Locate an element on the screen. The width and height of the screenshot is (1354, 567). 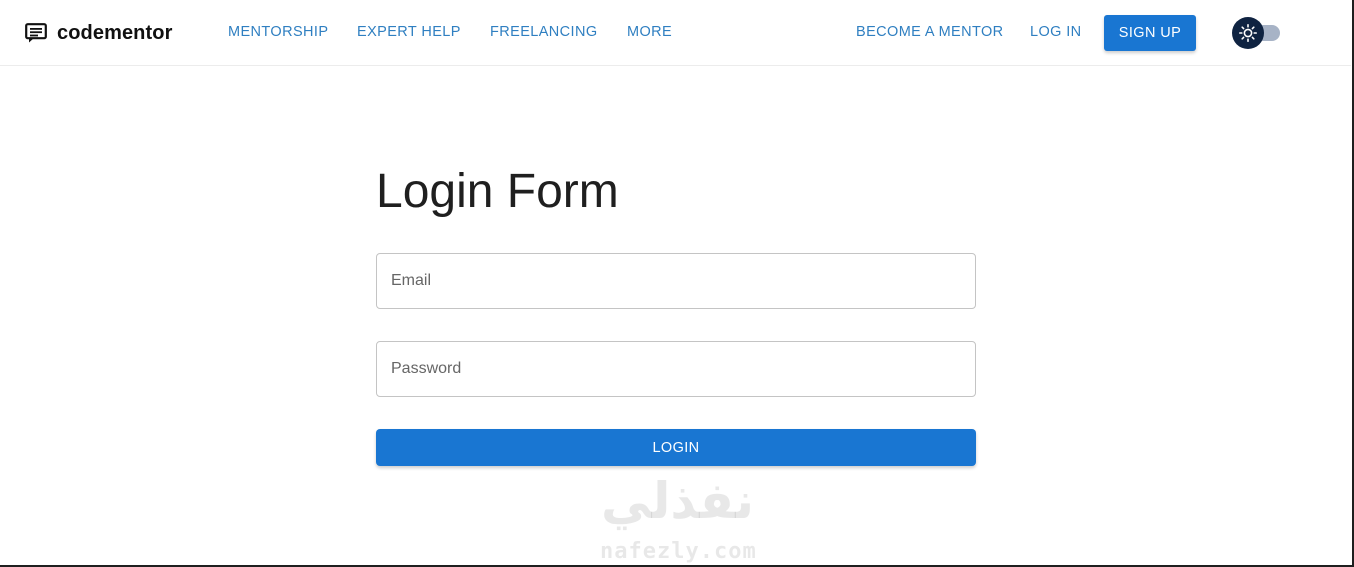
password-field is located at coordinates (676, 369).